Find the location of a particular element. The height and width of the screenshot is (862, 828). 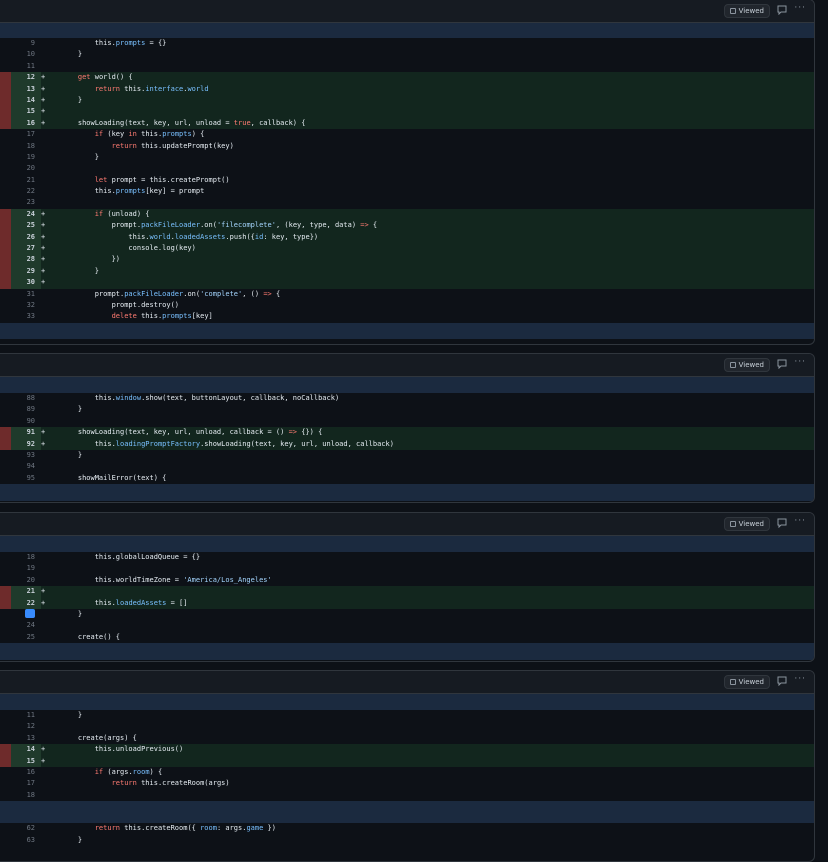

line-number: 89 is located at coordinates (26, 409).